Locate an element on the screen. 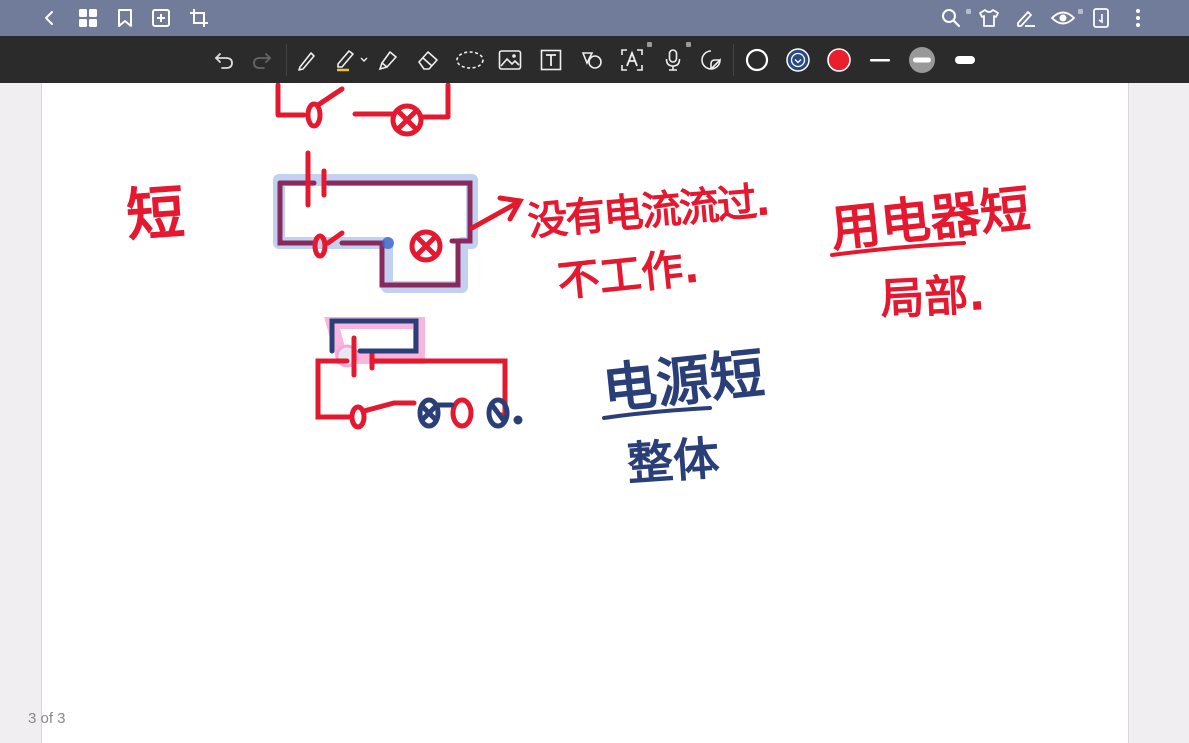  top-bar is located at coordinates (594, 18).